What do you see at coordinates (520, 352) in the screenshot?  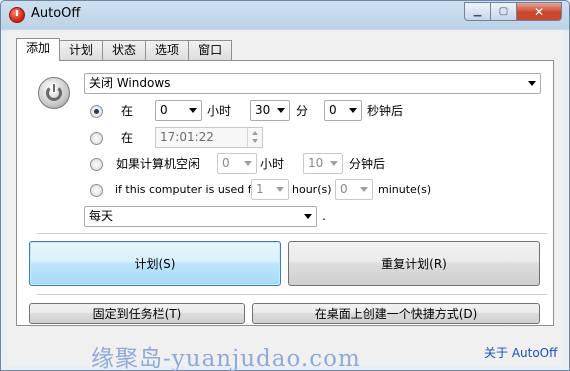 I see `about-link: 关于 AutoOff` at bounding box center [520, 352].